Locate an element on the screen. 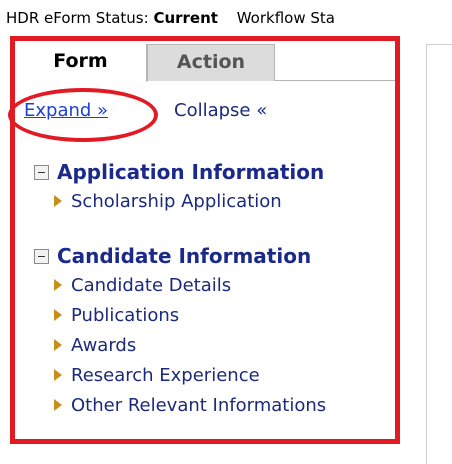 The image size is (452, 464). section-title: Application Information is located at coordinates (190, 172).